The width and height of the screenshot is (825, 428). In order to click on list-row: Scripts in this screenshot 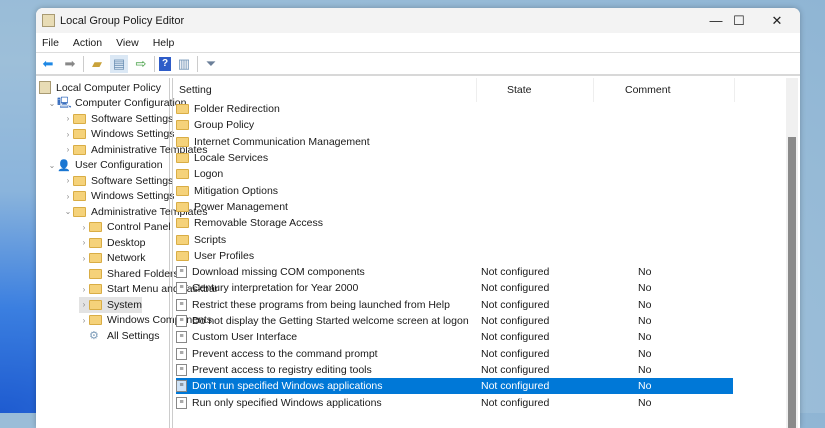, I will do `click(454, 239)`.